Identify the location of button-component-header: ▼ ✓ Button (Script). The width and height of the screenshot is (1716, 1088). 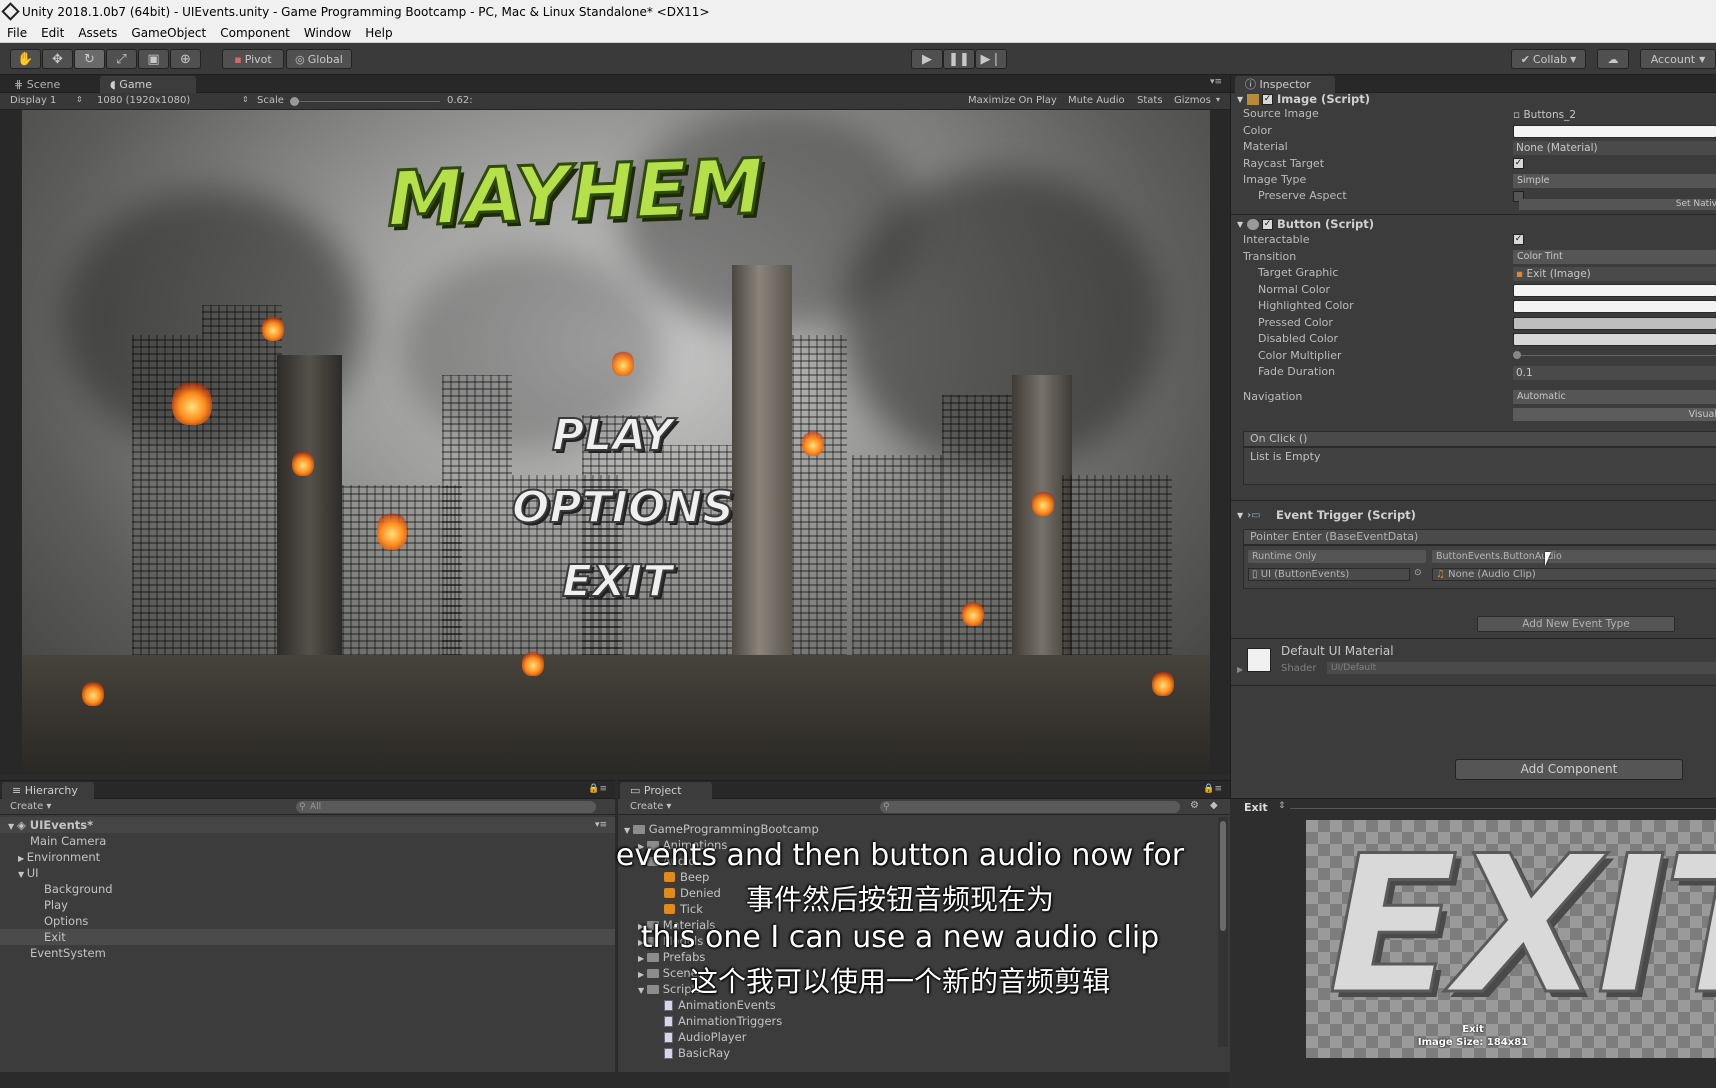
(1473, 224).